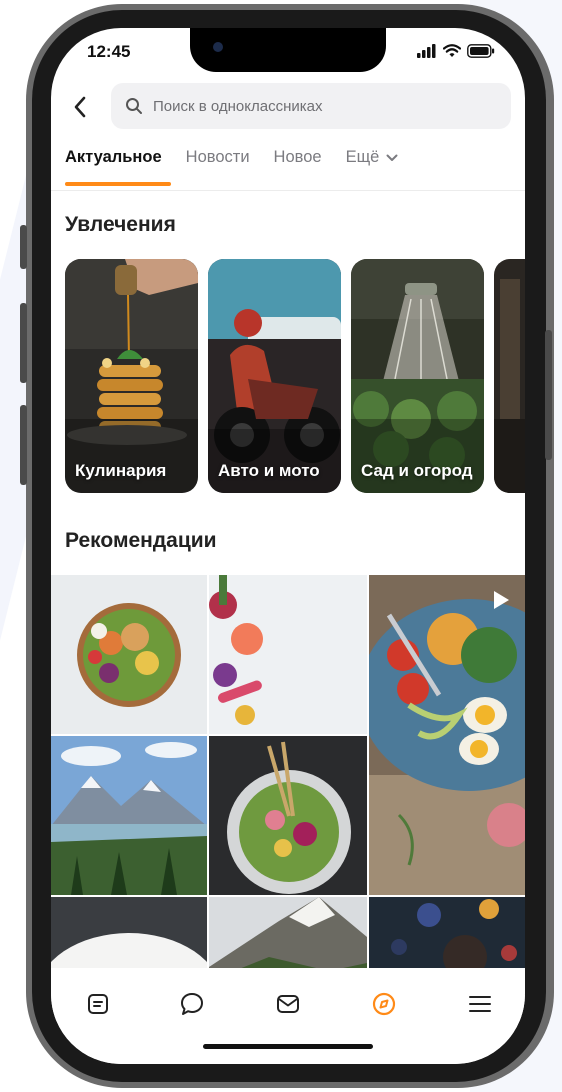 This screenshot has width=562, height=1092. I want to click on back-arrow-icon, so click(80, 107).